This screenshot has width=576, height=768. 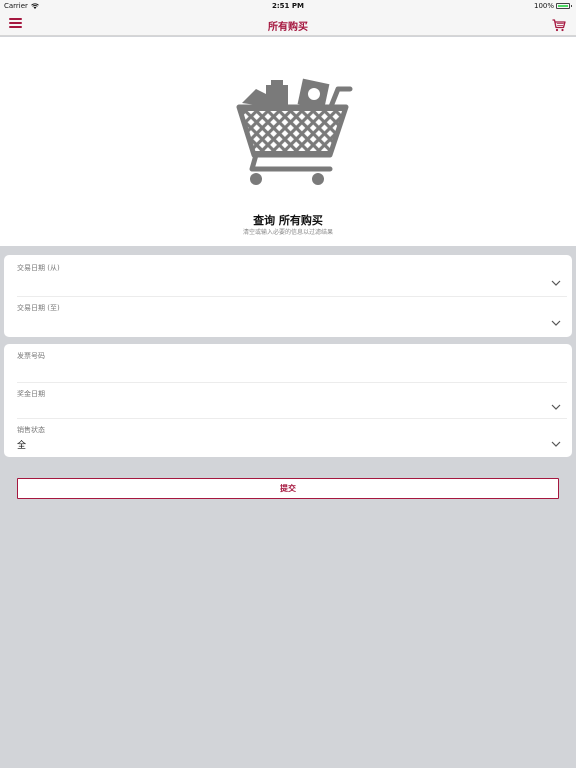 What do you see at coordinates (292, 367) in the screenshot?
I see `invoice-field: 发票号码` at bounding box center [292, 367].